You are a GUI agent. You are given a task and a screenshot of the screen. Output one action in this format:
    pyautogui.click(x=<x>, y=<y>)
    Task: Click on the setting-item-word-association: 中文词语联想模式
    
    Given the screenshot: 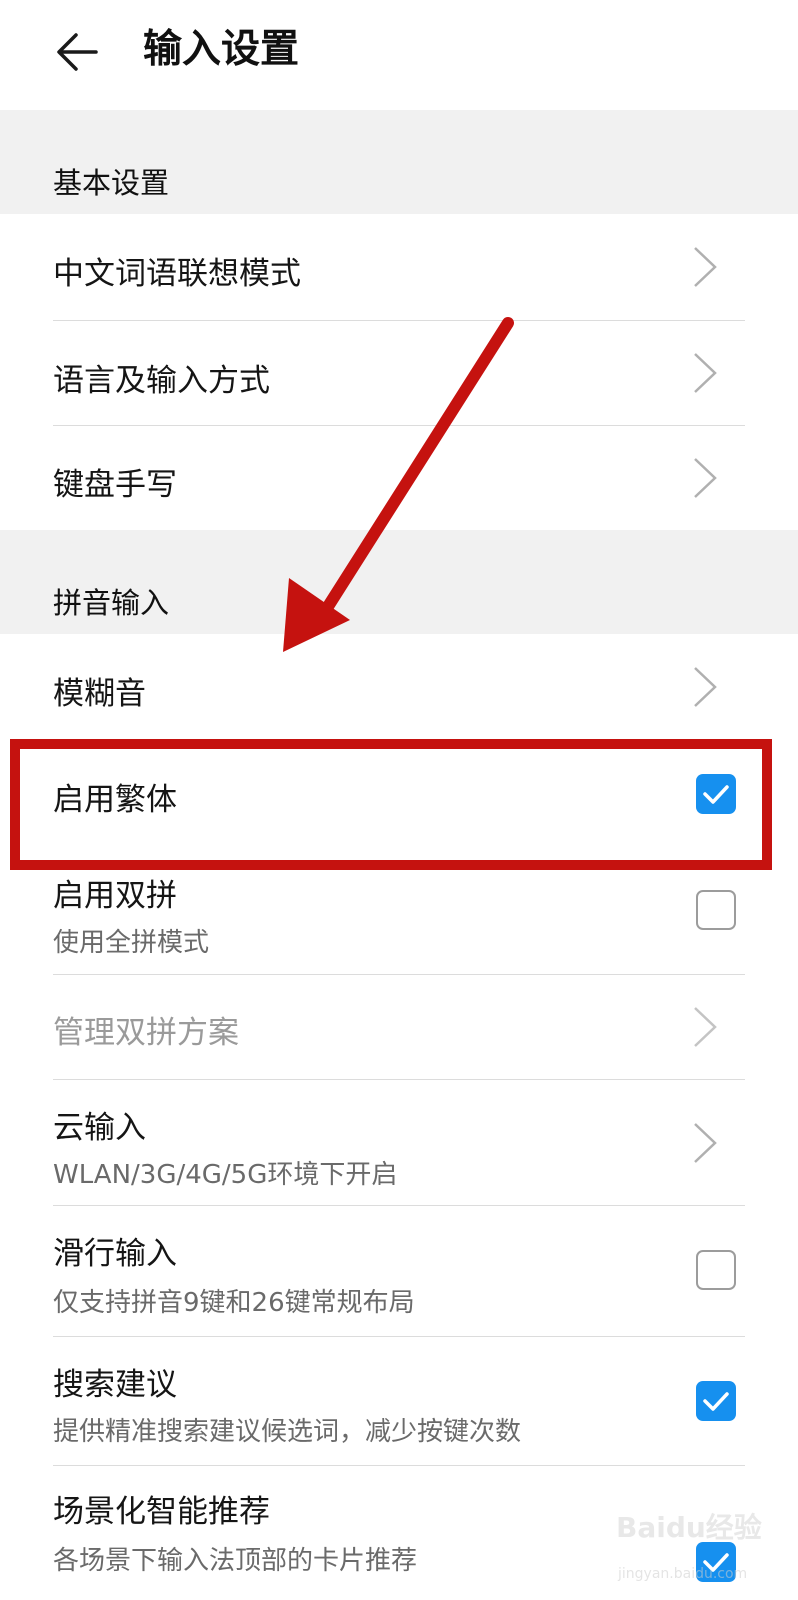 What is the action you would take?
    pyautogui.click(x=399, y=267)
    